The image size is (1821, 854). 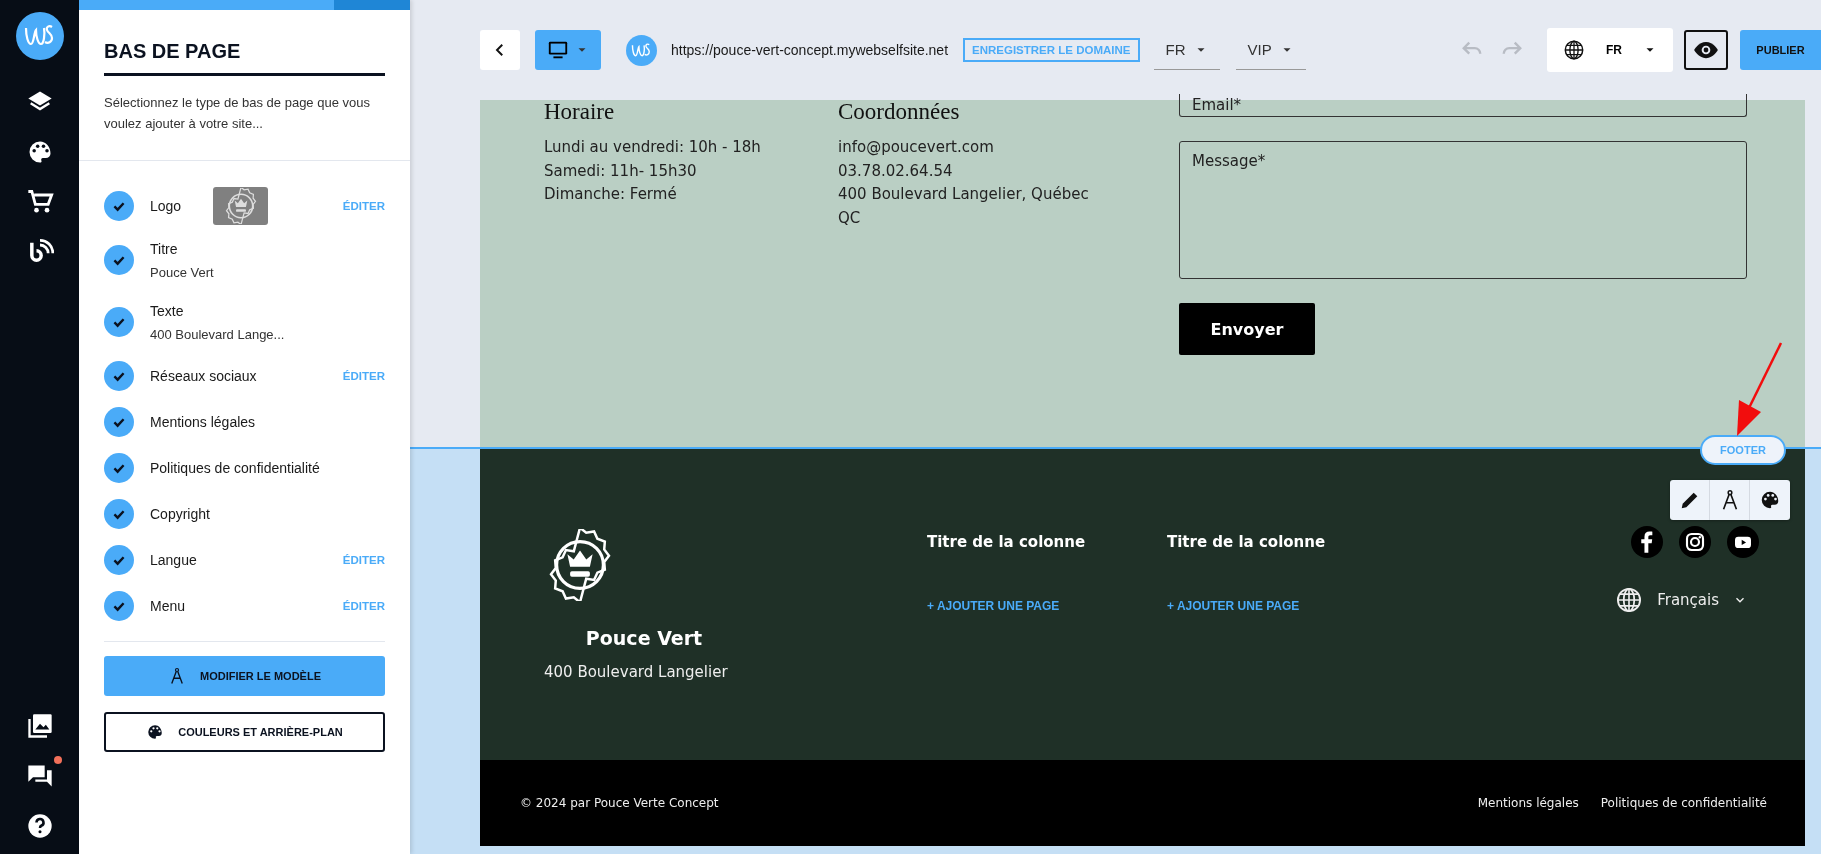 What do you see at coordinates (244, 58) in the screenshot?
I see `panel-title: BAS DE PAGE` at bounding box center [244, 58].